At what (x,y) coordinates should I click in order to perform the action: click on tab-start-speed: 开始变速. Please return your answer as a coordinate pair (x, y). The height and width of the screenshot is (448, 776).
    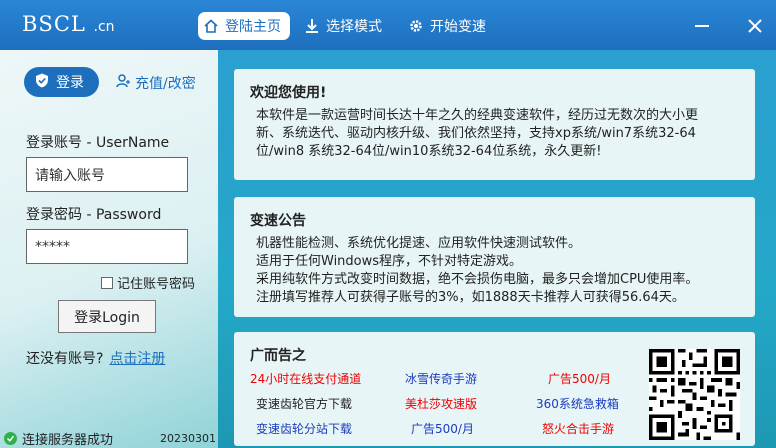
    Looking at the image, I should click on (447, 26).